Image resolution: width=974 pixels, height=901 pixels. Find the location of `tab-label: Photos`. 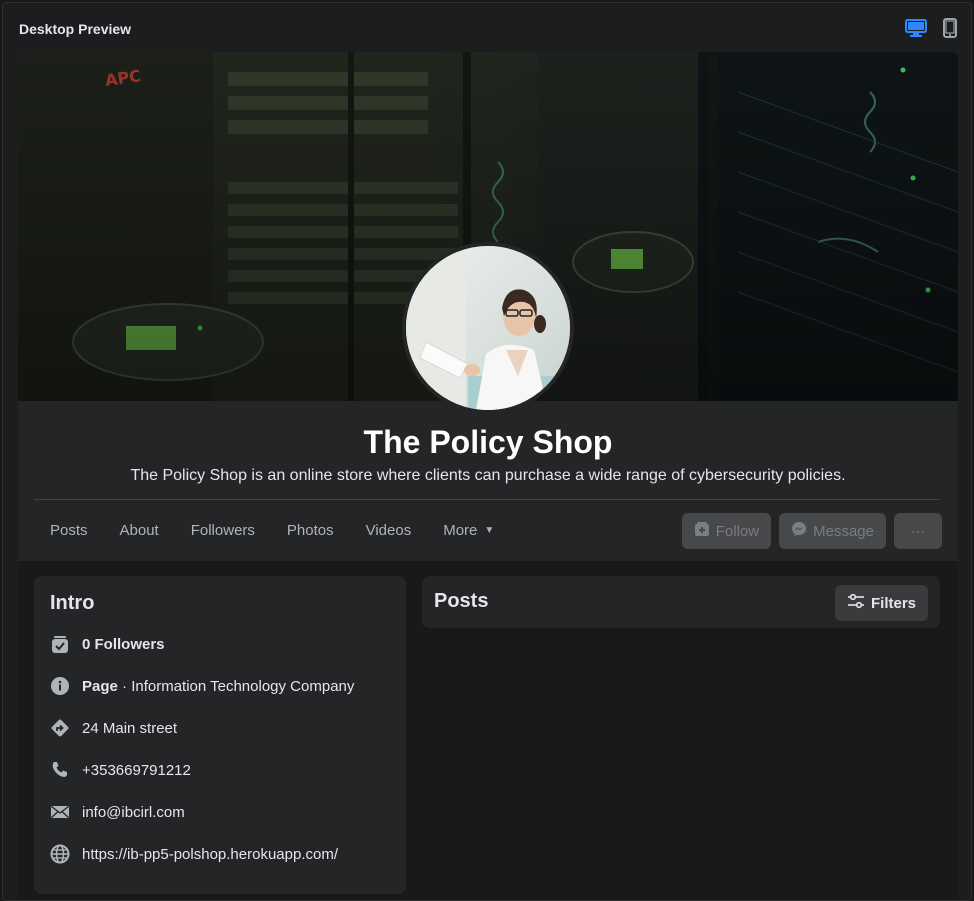

tab-label: Photos is located at coordinates (310, 530).